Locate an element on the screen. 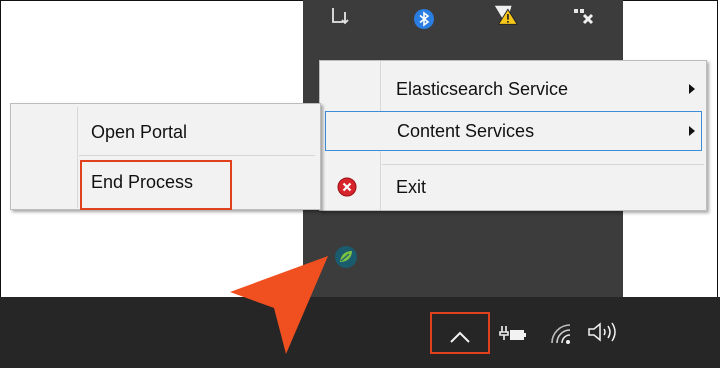 This screenshot has width=720, height=368. menu-item-exit: Exit is located at coordinates (513, 187).